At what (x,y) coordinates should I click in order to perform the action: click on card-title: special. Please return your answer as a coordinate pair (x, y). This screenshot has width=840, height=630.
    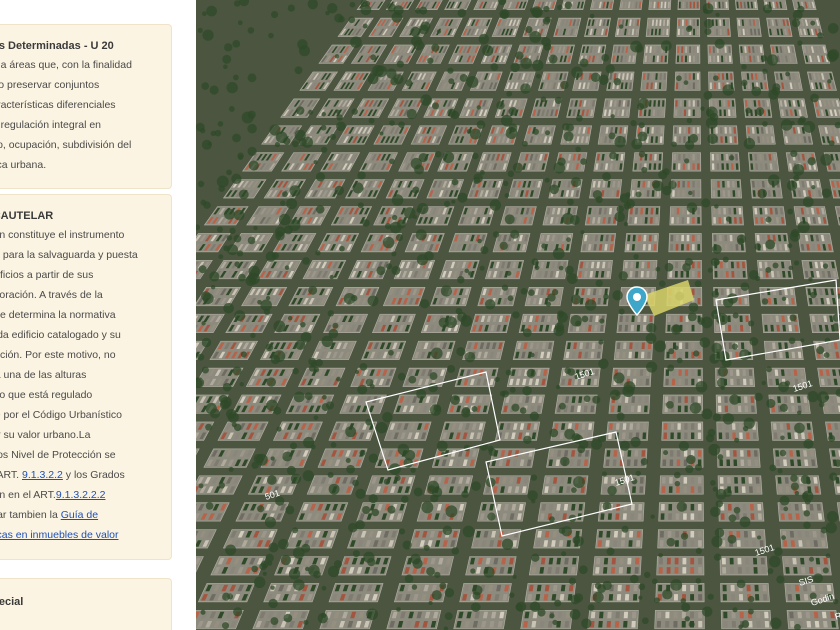
    Looking at the image, I should click on (12, 602).